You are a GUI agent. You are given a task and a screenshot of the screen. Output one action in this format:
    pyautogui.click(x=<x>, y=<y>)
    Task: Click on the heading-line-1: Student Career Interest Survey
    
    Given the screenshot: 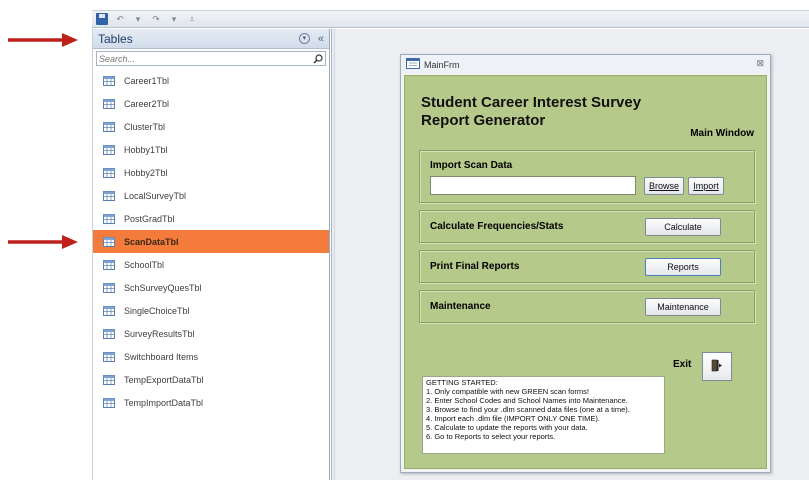 What is the action you would take?
    pyautogui.click(x=531, y=102)
    